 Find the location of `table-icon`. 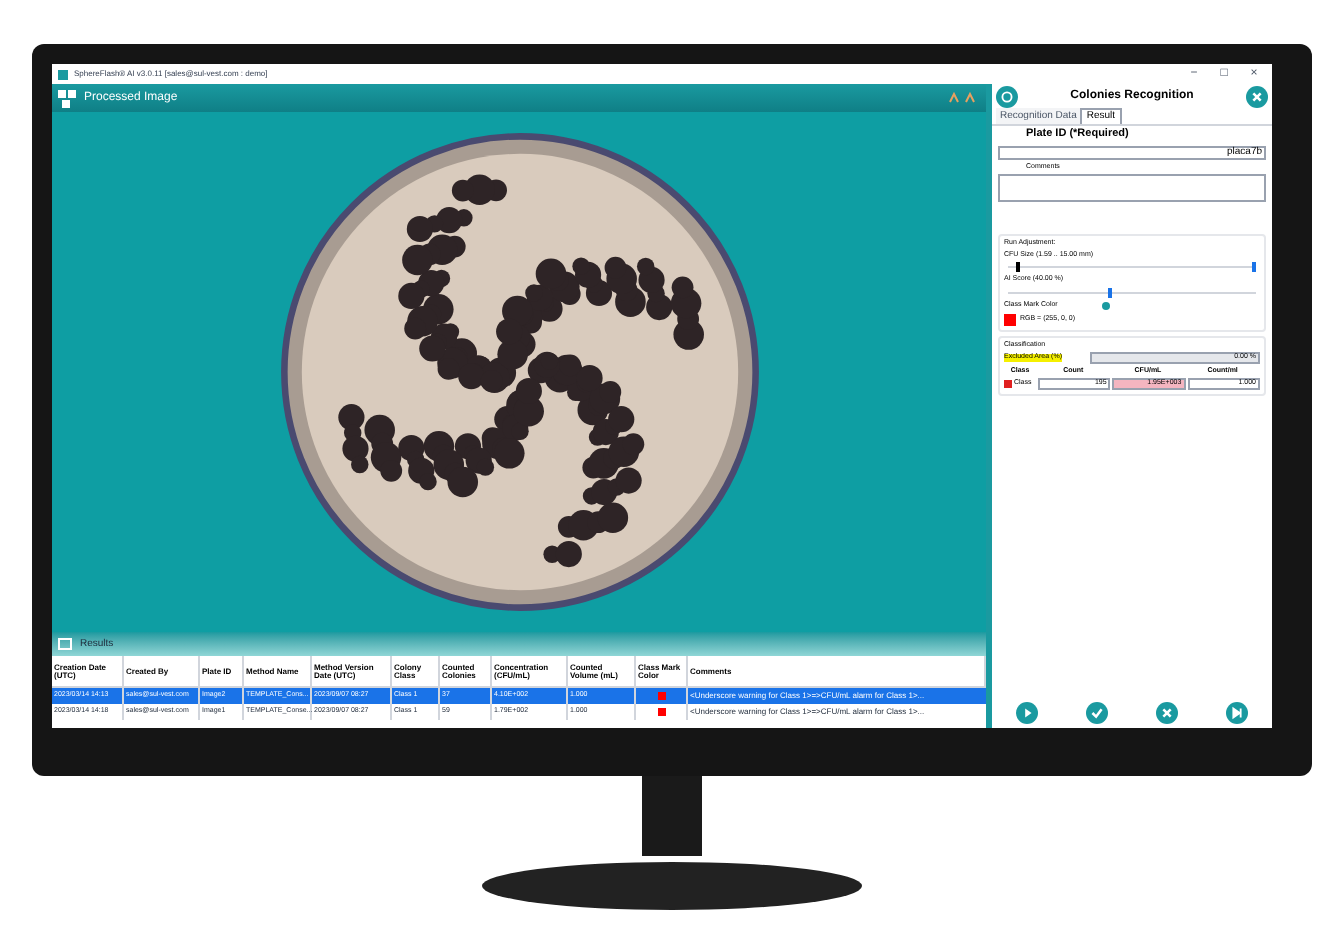

table-icon is located at coordinates (65, 644).